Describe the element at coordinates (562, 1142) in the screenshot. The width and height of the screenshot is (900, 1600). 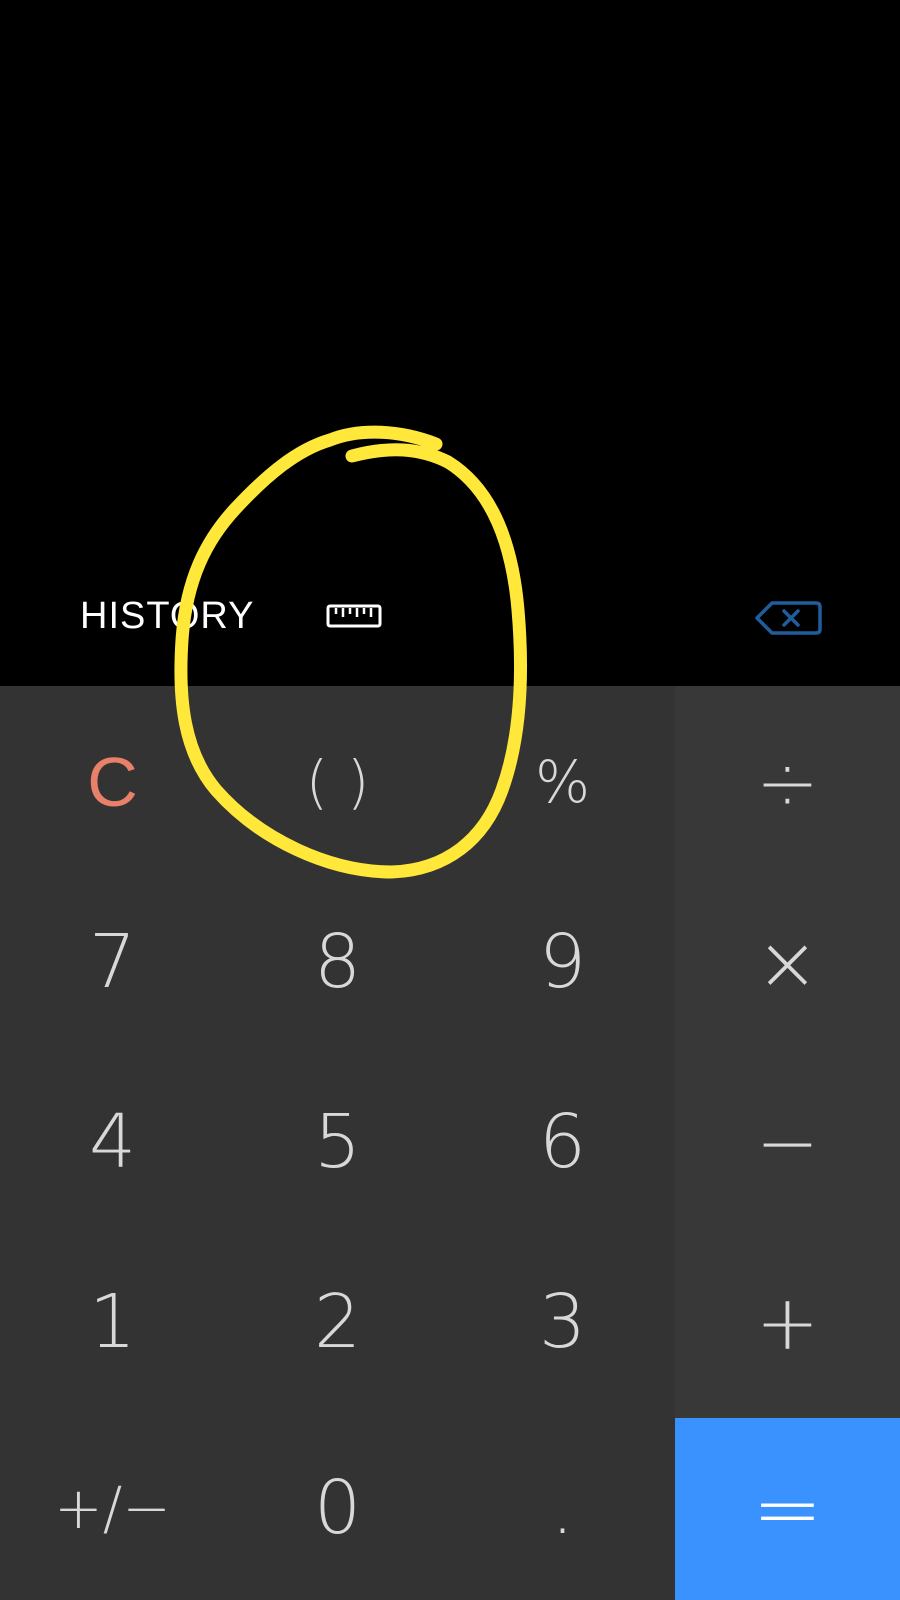
I see `digit-6-key: 6` at that location.